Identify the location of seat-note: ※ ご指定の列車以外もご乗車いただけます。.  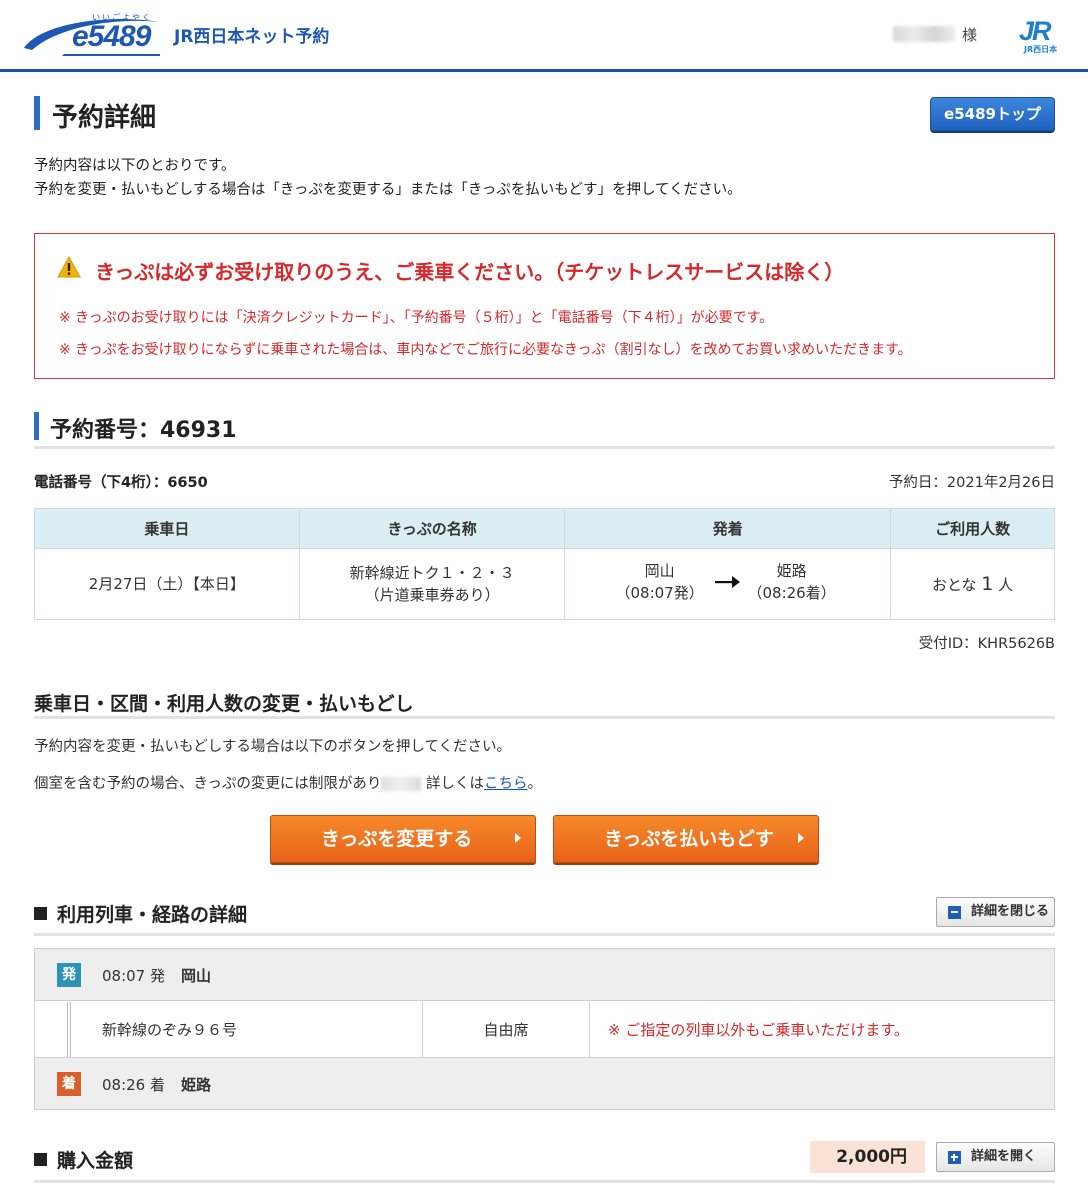
(758, 1030).